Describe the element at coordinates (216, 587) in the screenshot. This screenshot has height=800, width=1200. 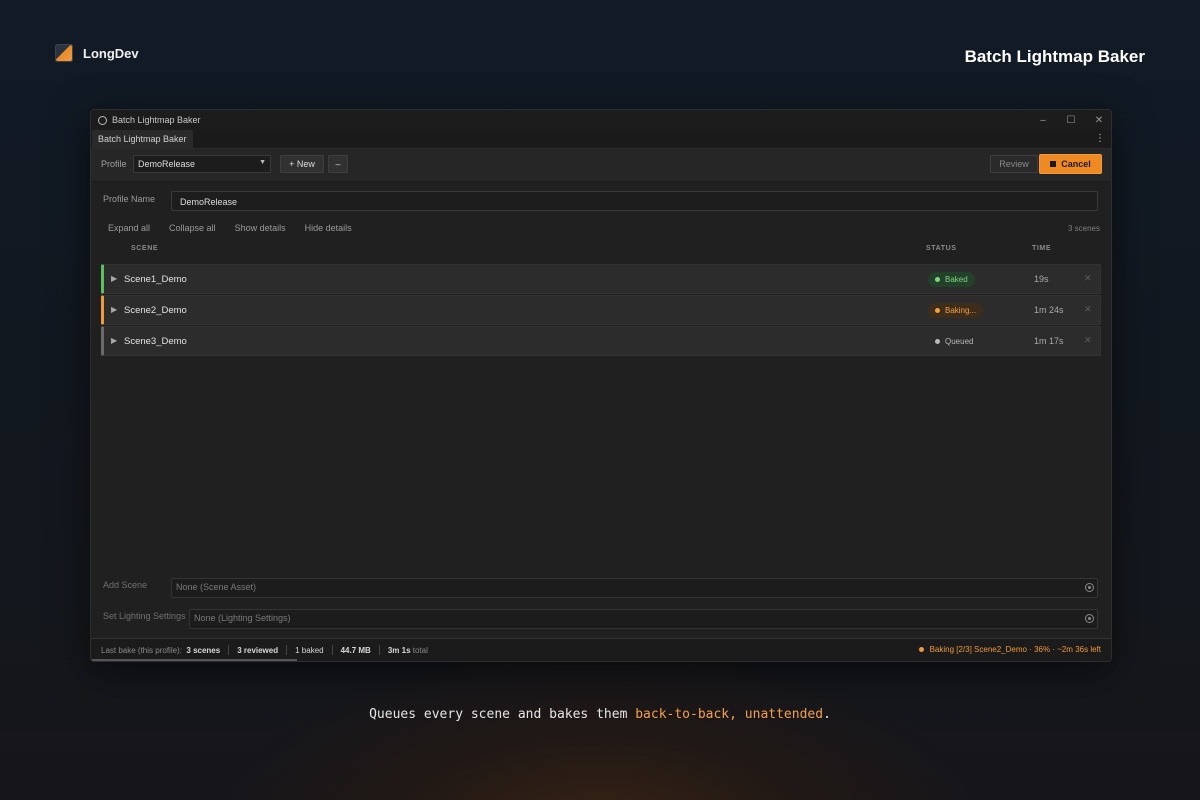
I see `add-scene-placeholder: None (Scene Asset)` at that location.